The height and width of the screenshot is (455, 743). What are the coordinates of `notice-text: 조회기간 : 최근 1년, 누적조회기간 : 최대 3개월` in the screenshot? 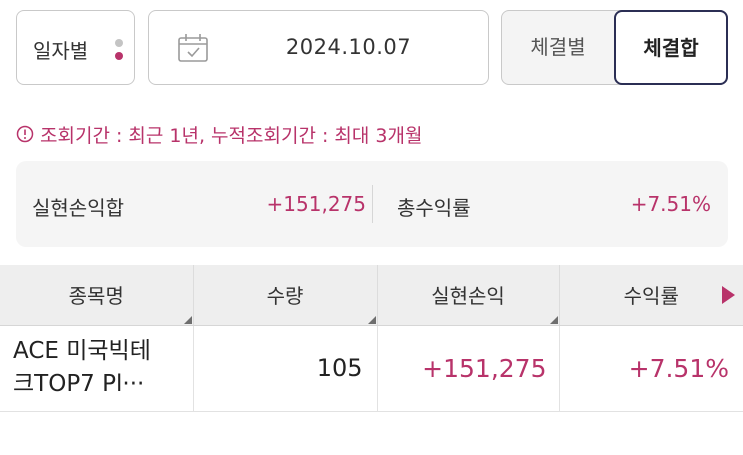 It's located at (231, 135).